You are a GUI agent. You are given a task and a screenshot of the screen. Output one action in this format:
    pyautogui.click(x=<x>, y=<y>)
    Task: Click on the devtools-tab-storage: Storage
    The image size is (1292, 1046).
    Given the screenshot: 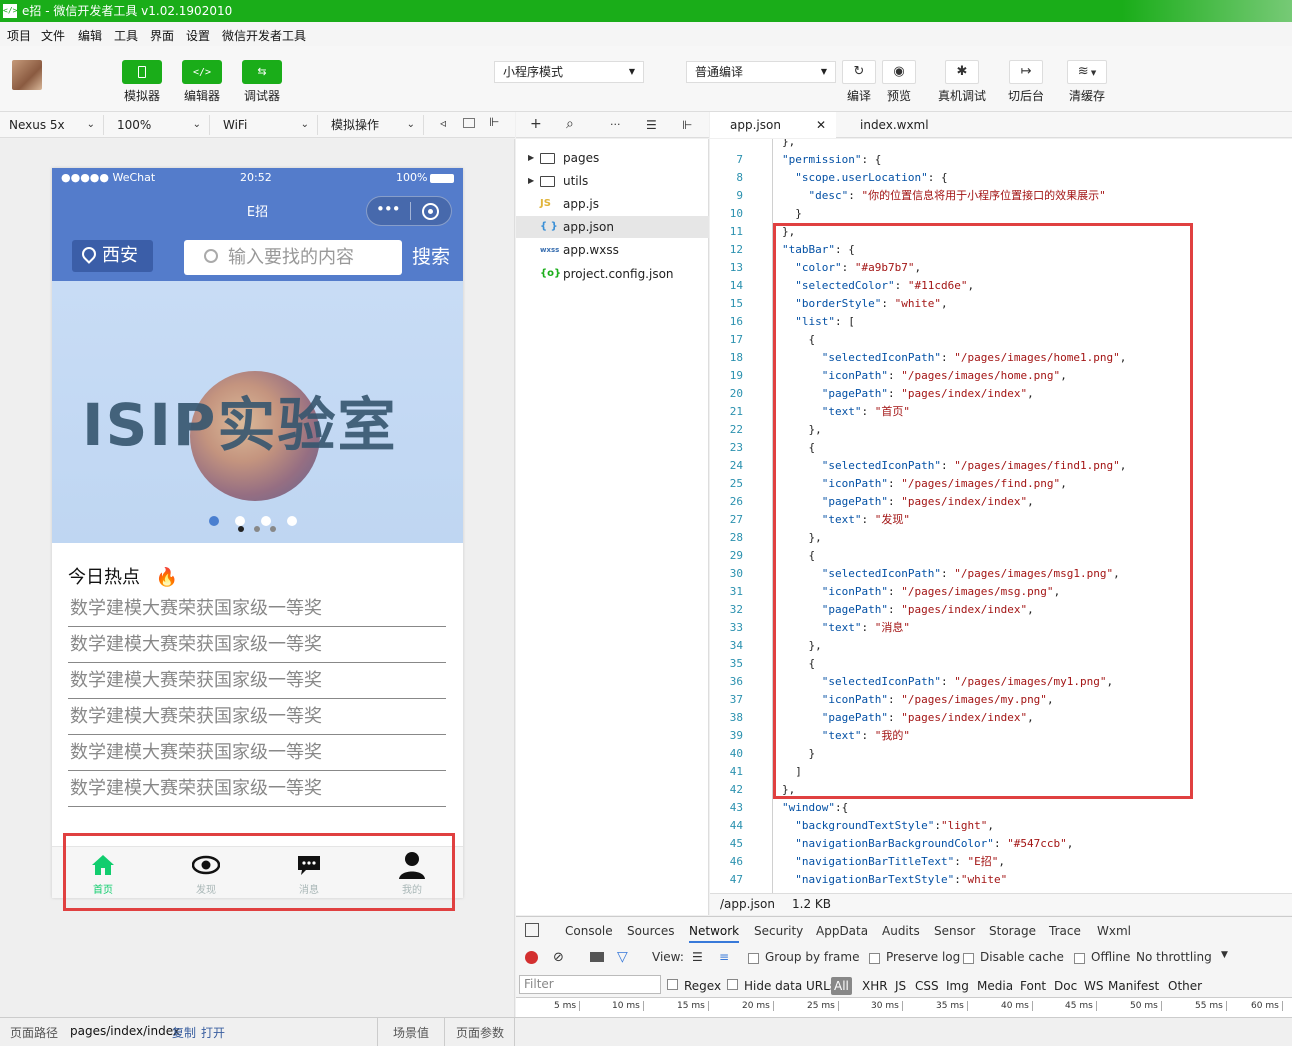 What is the action you would take?
    pyautogui.click(x=1012, y=931)
    